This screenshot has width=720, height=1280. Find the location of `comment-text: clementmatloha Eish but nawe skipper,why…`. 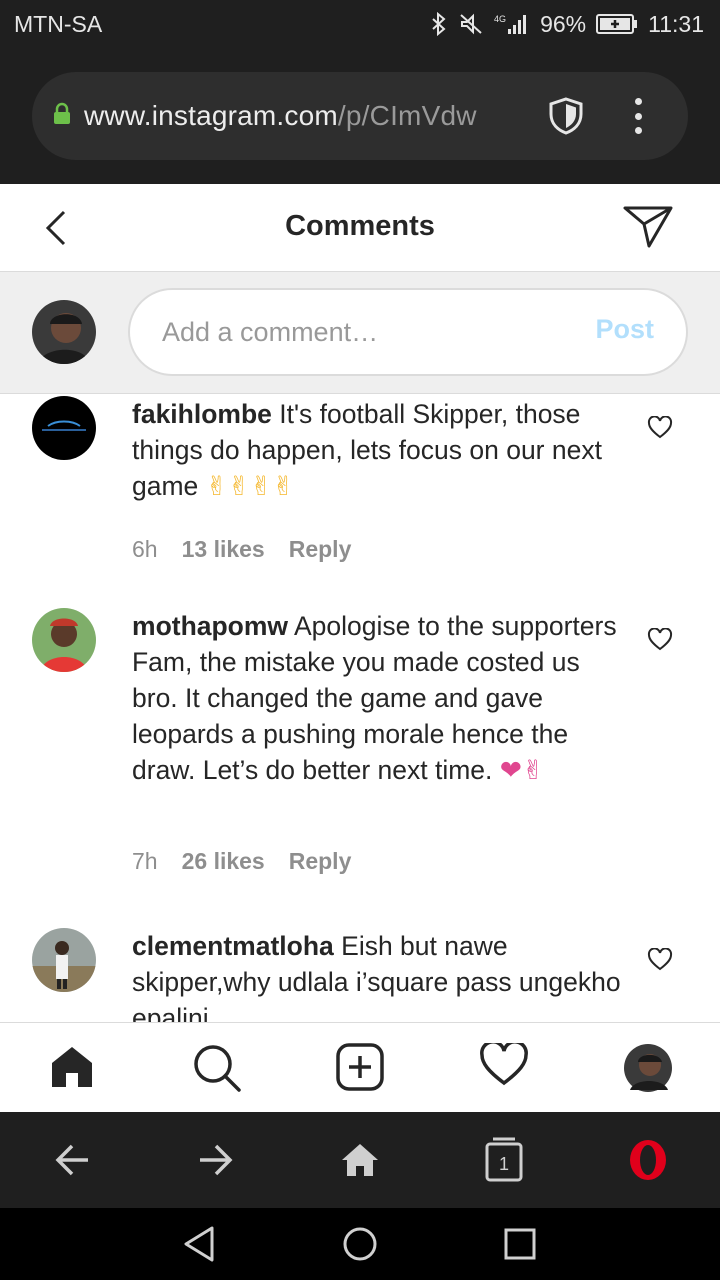

comment-text: clementmatloha Eish but nawe skipper,why… is located at coordinates (377, 975).